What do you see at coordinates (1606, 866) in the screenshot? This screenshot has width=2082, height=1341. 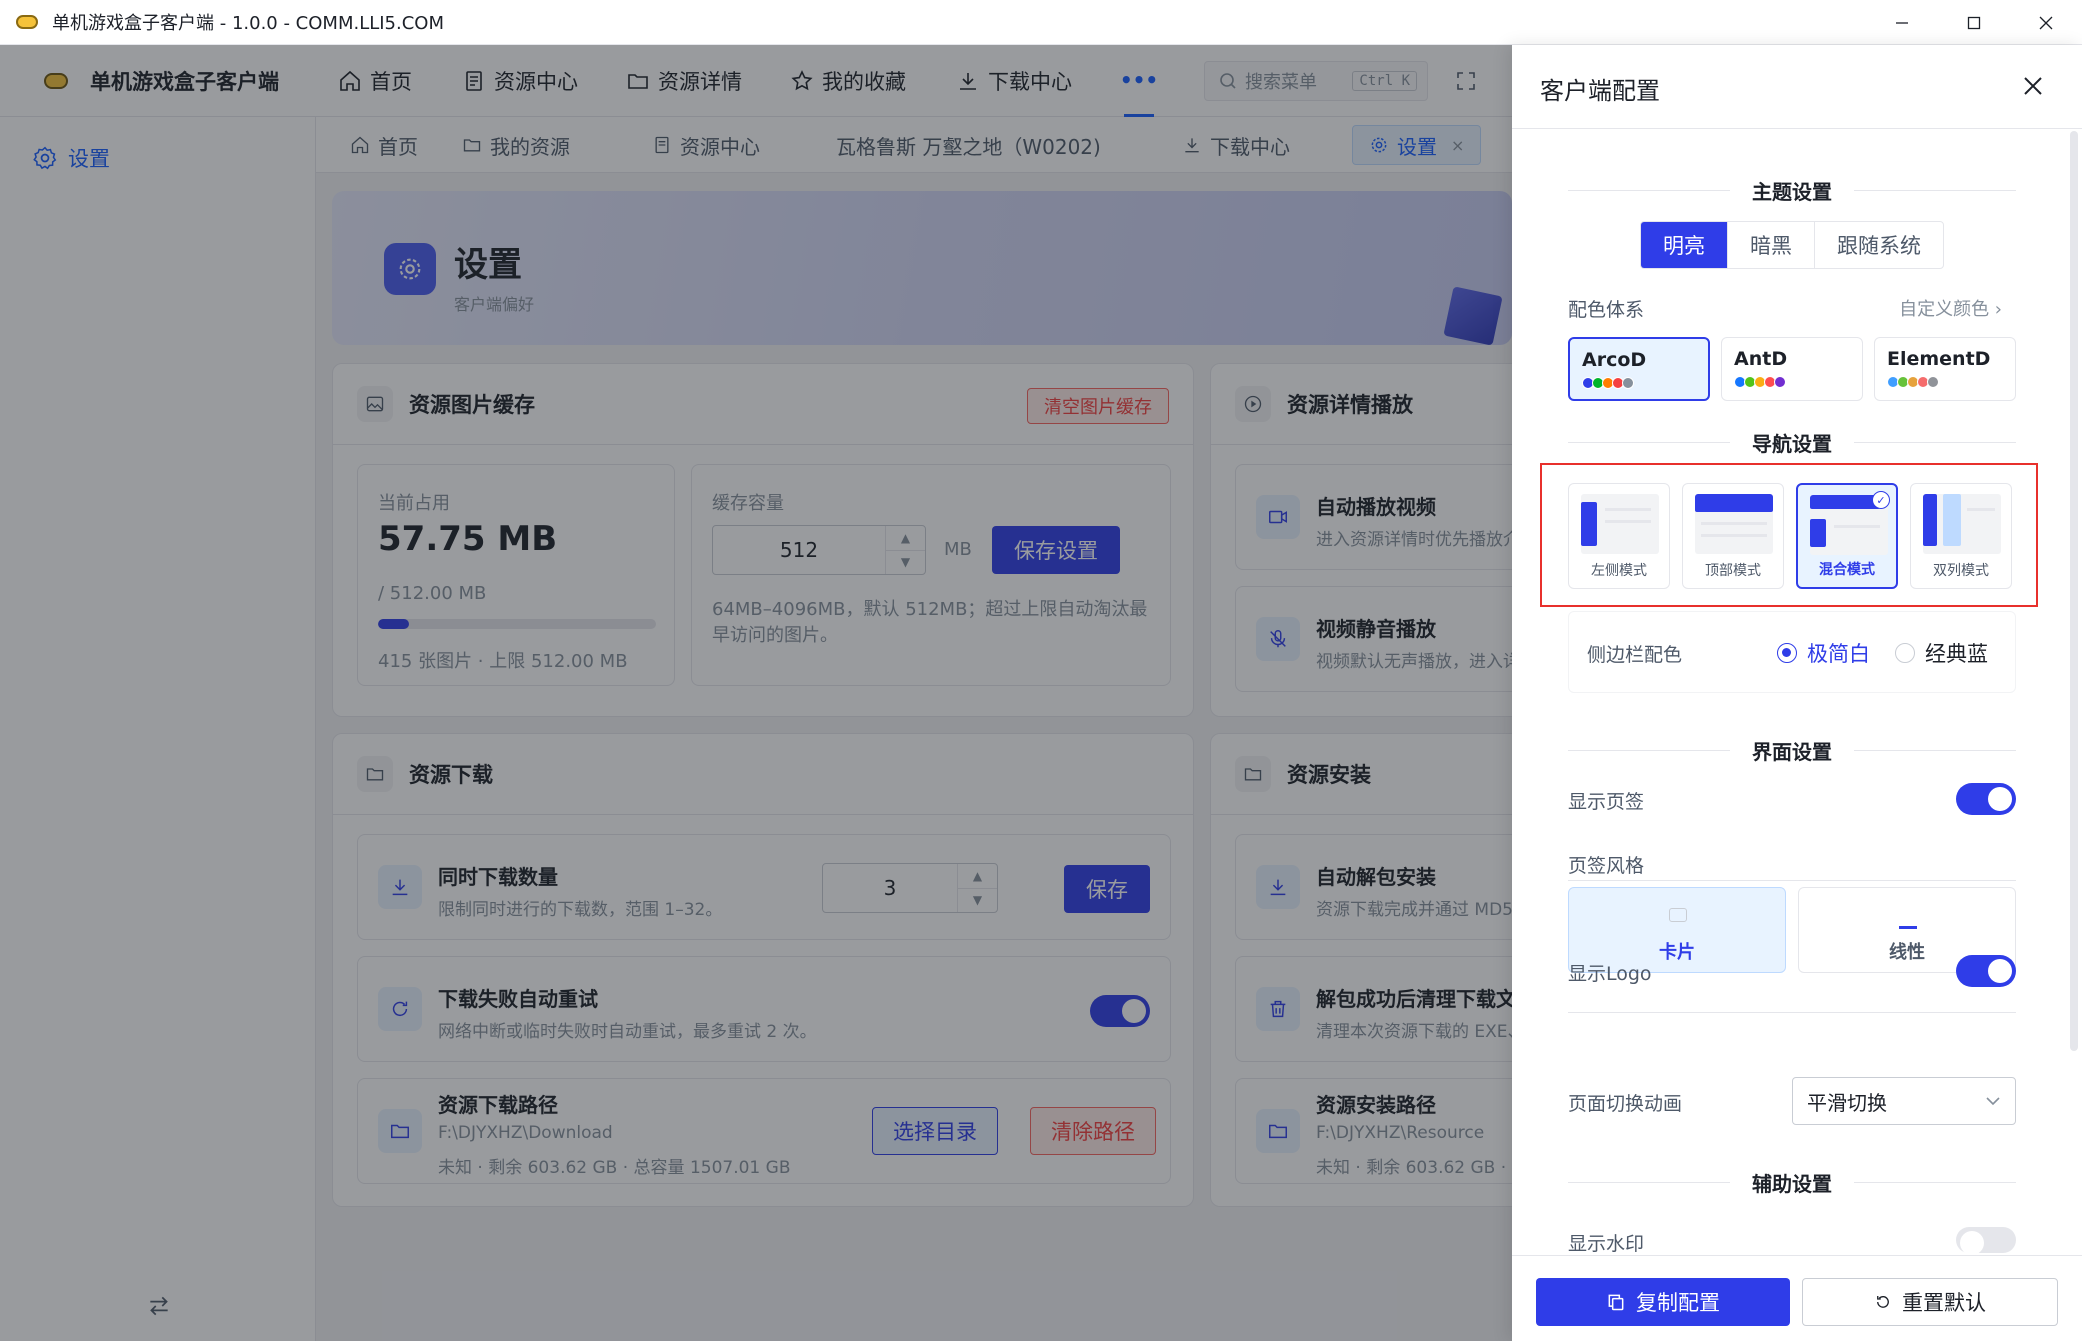 I see `tab-style-label: 页签风格` at bounding box center [1606, 866].